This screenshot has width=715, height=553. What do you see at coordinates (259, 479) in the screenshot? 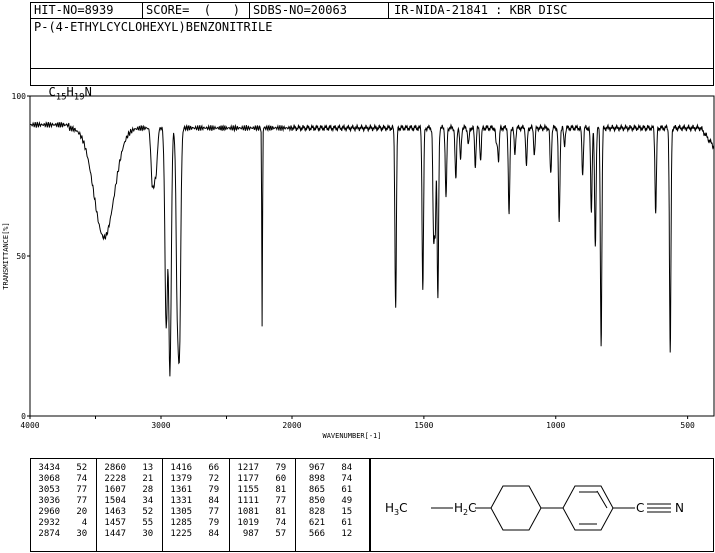
I see `peak-row: 1177 60` at bounding box center [259, 479].